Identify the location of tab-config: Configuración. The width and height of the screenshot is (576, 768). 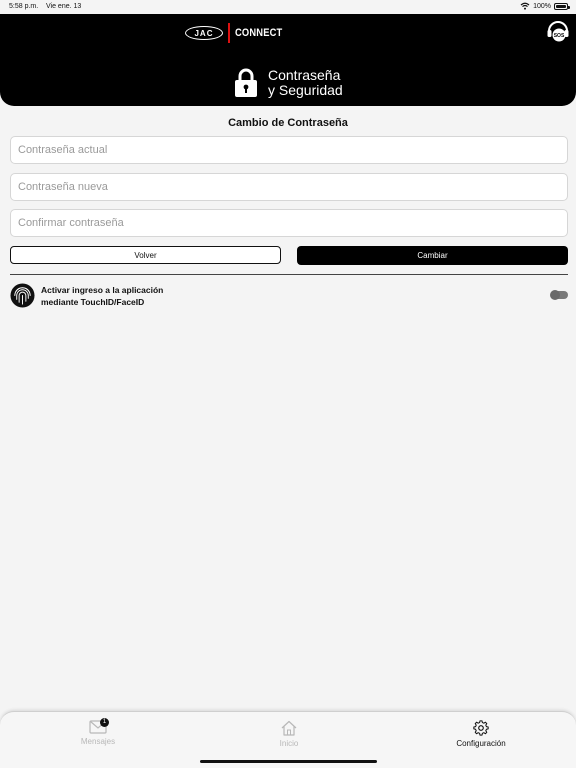
(481, 734).